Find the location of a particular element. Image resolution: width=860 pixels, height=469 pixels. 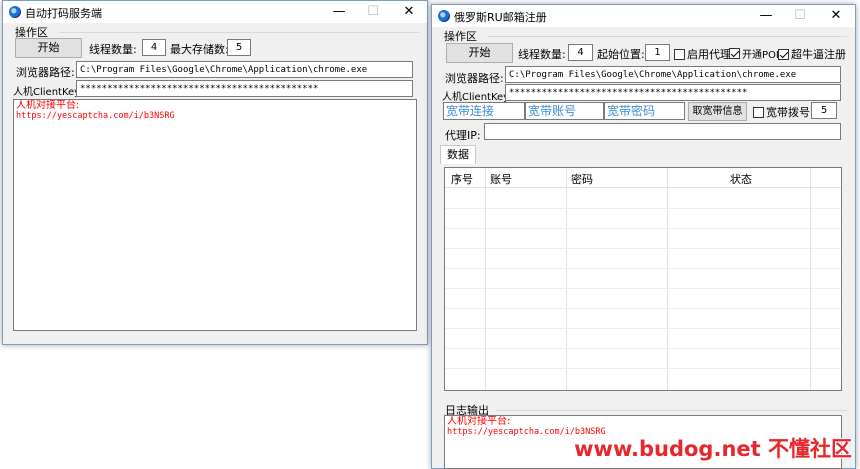

table-header: 序号 账号 密码 状态 is located at coordinates (643, 178).